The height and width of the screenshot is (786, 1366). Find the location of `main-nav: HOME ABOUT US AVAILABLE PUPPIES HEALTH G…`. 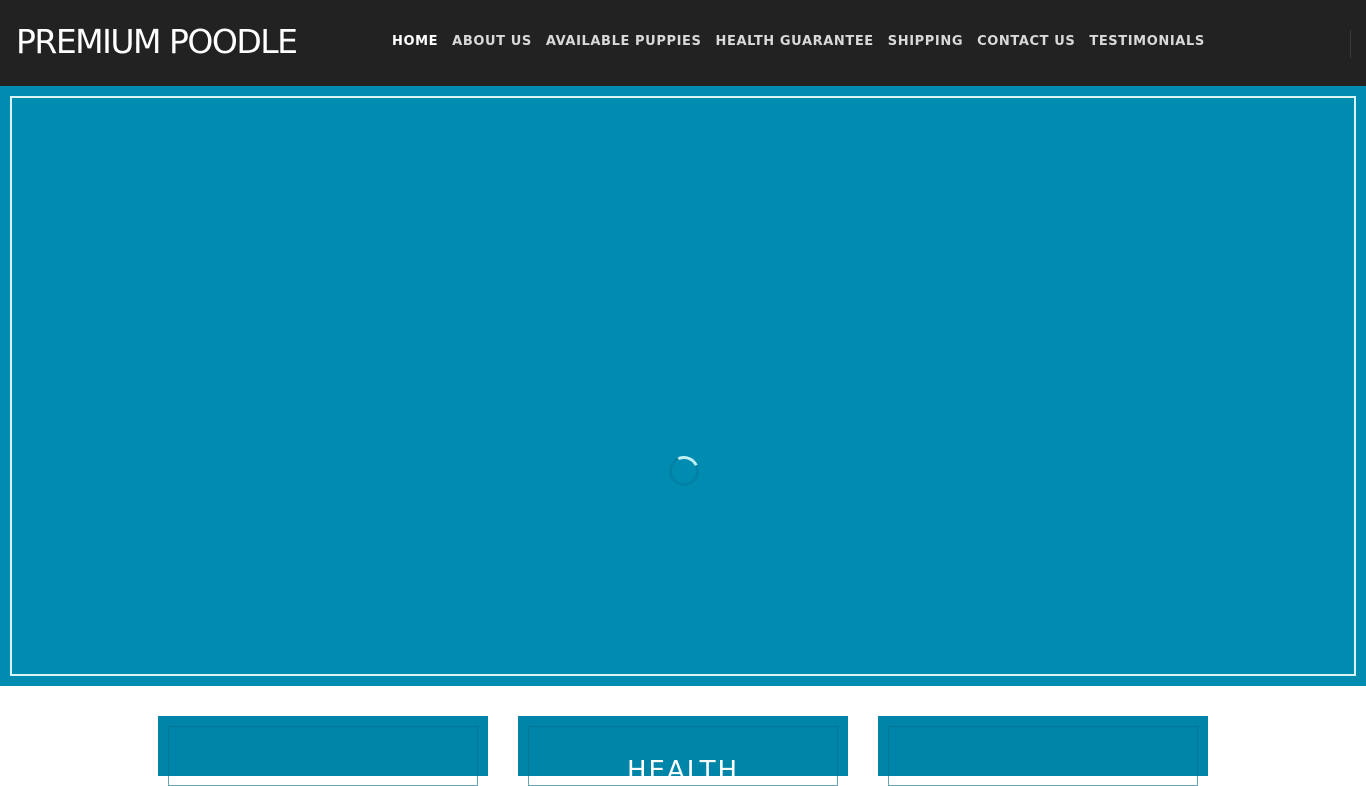

main-nav: HOME ABOUT US AVAILABLE PUPPIES HEALTH G… is located at coordinates (805, 42).